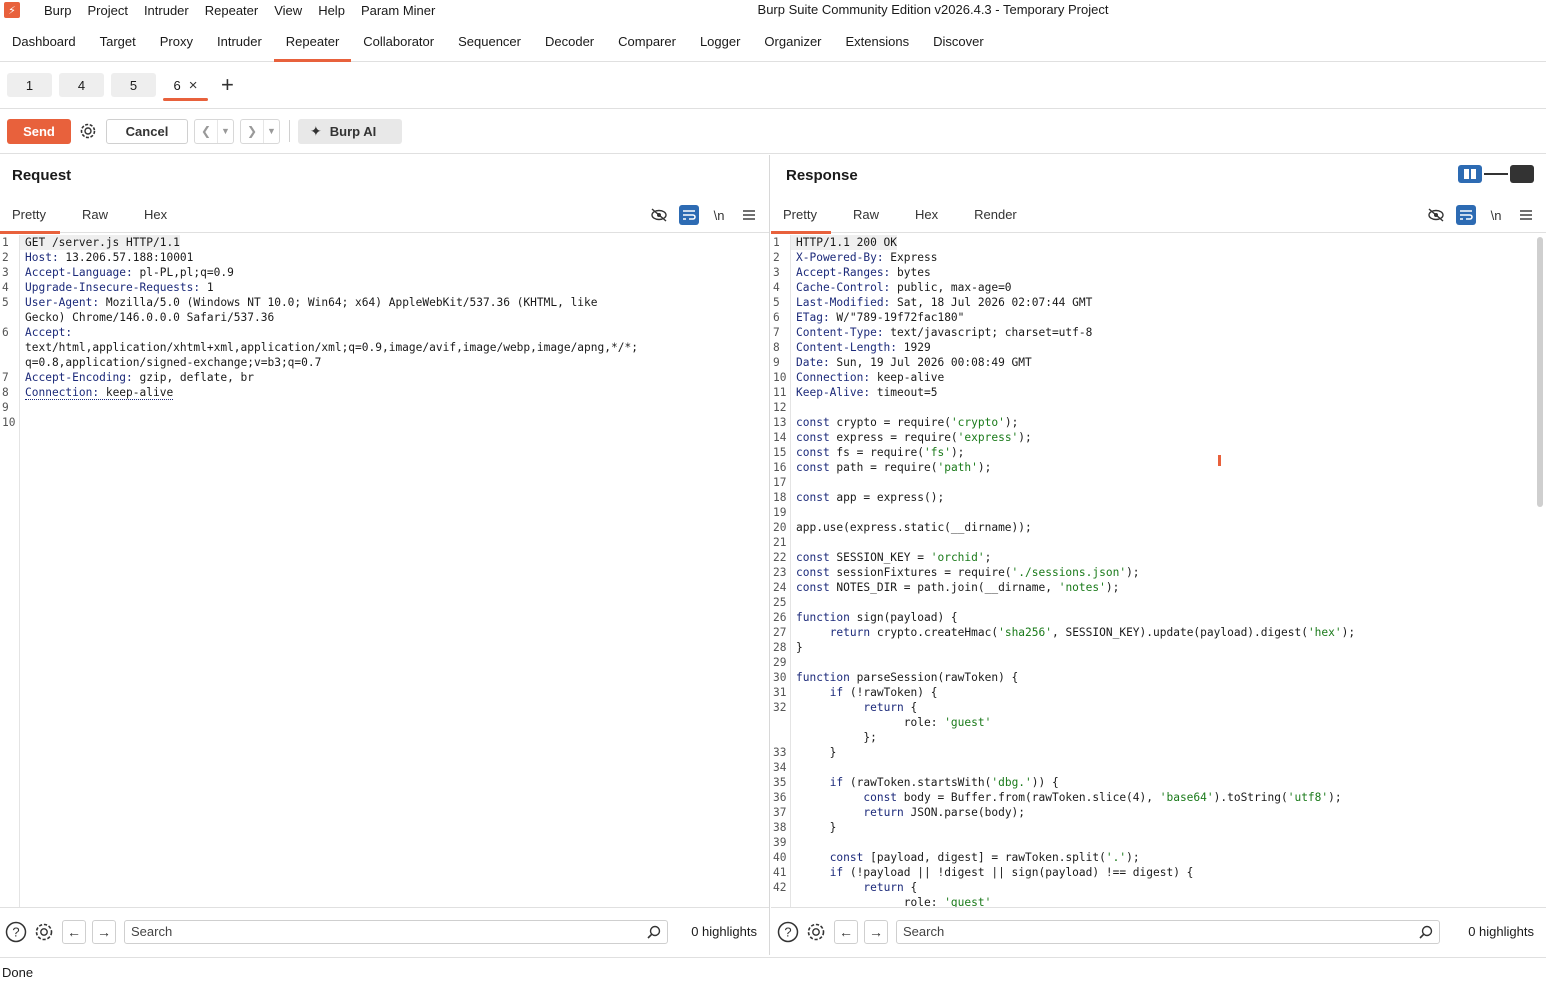 Image resolution: width=1546 pixels, height=994 pixels. What do you see at coordinates (119, 287) in the screenshot?
I see `line-text: Upgrade-Insecure-Requests: 1` at bounding box center [119, 287].